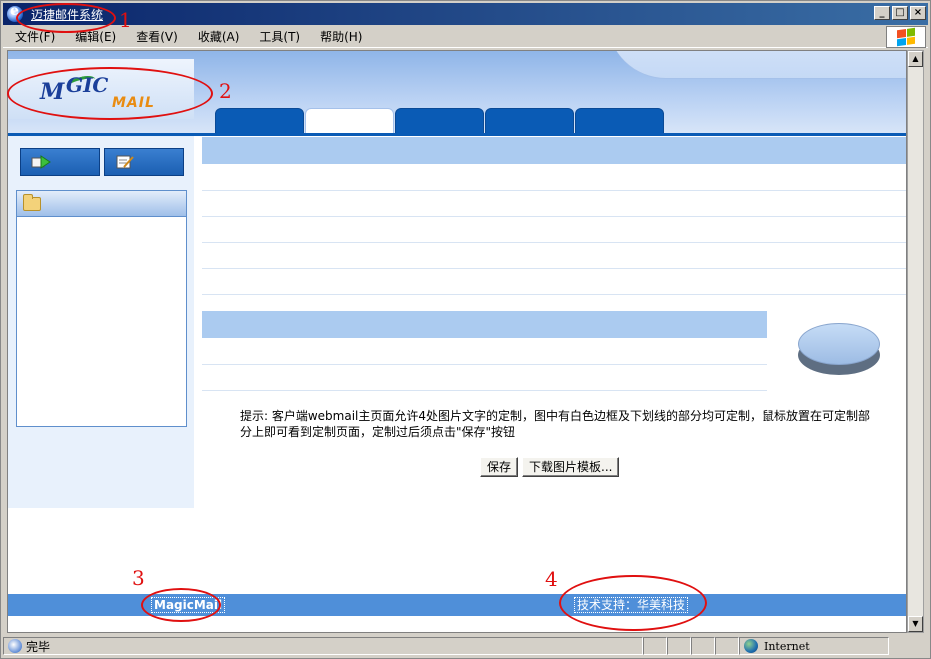  I want to click on minimize-button: _, so click(882, 13).